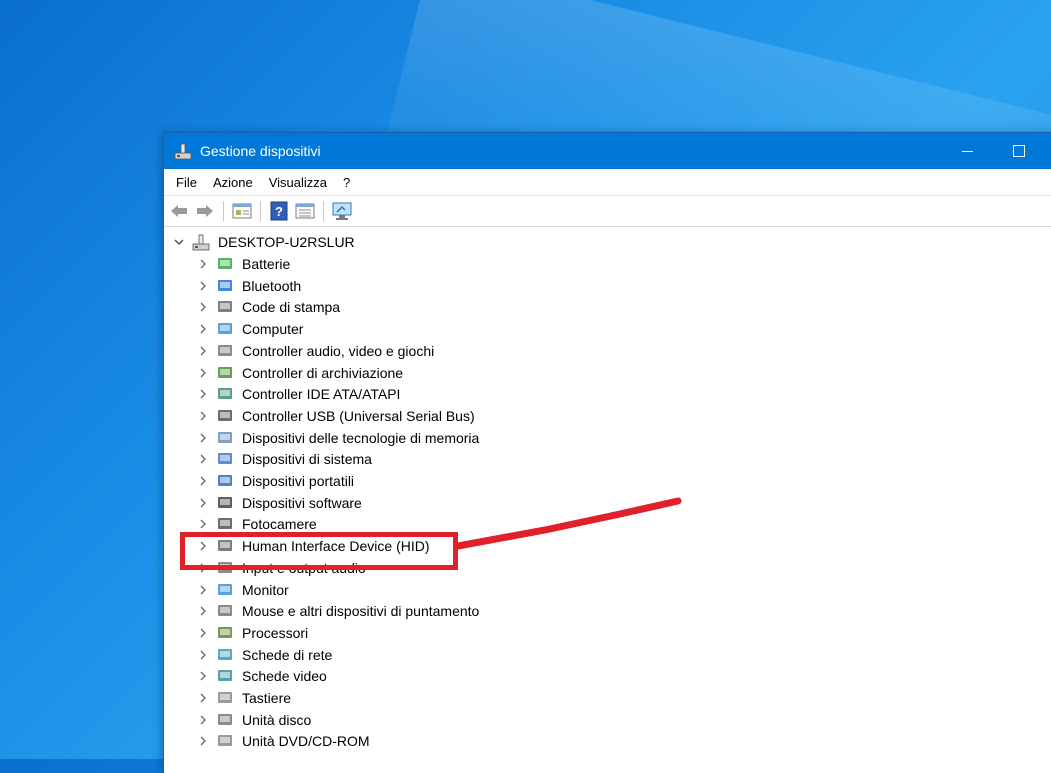  What do you see at coordinates (298, 394) in the screenshot?
I see `tree-item: Controller IDE ATA/ATAPI` at bounding box center [298, 394].